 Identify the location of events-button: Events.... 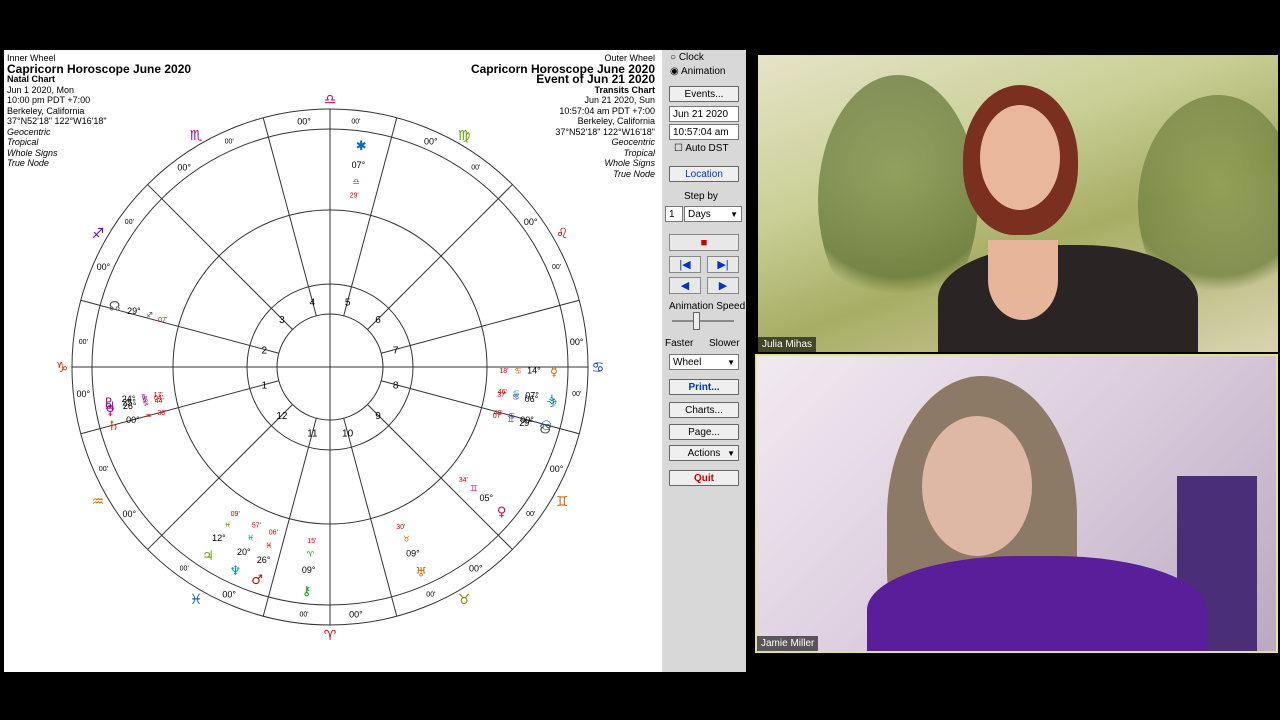
(704, 94).